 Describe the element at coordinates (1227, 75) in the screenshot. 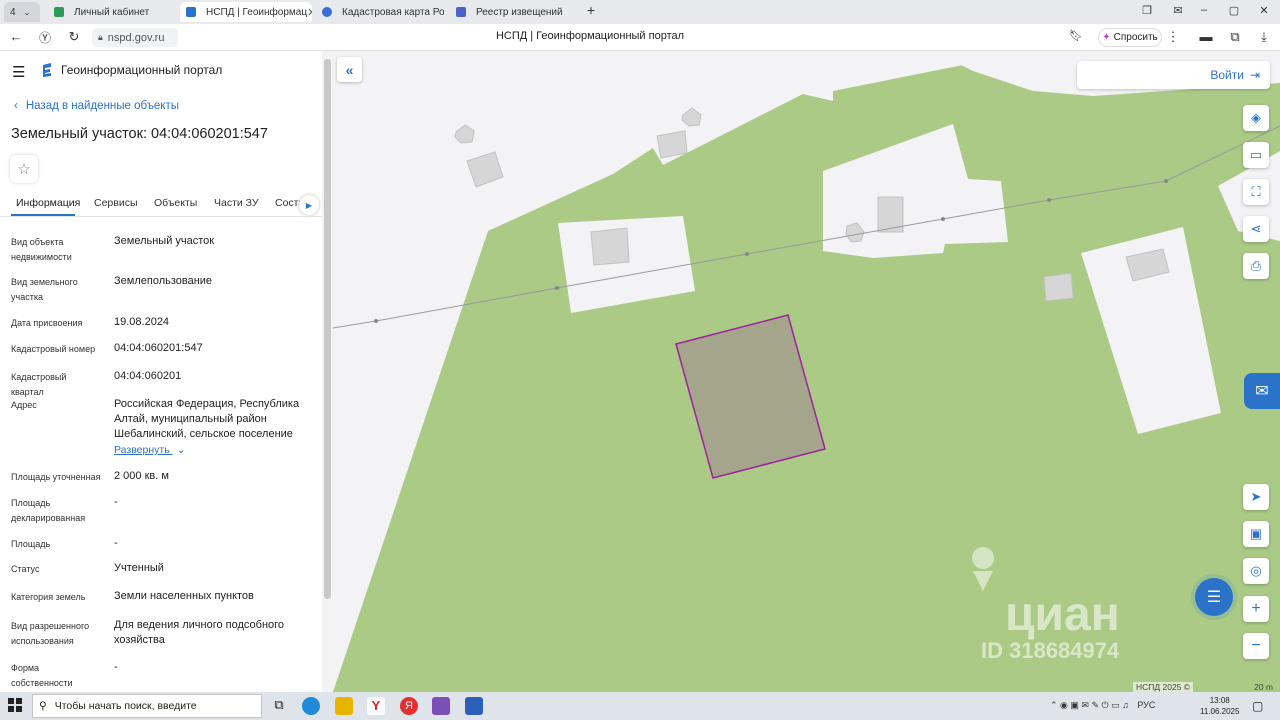

I see `login-label: Войти` at that location.